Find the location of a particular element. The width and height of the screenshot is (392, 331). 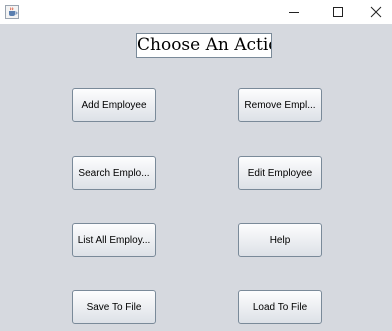

load-to-file-button: Load To File is located at coordinates (280, 307).